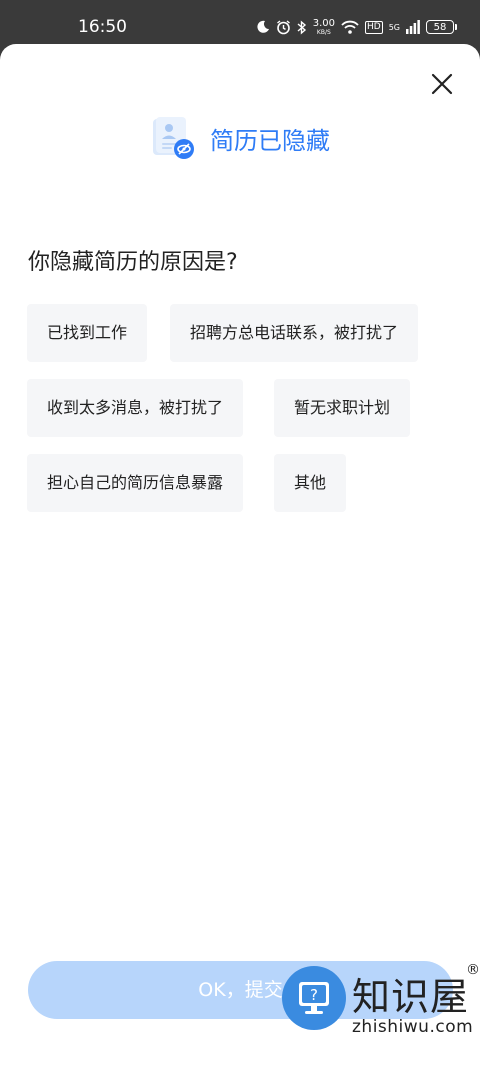 The image size is (480, 1072). What do you see at coordinates (102, 27) in the screenshot?
I see `status-time: 16:50` at bounding box center [102, 27].